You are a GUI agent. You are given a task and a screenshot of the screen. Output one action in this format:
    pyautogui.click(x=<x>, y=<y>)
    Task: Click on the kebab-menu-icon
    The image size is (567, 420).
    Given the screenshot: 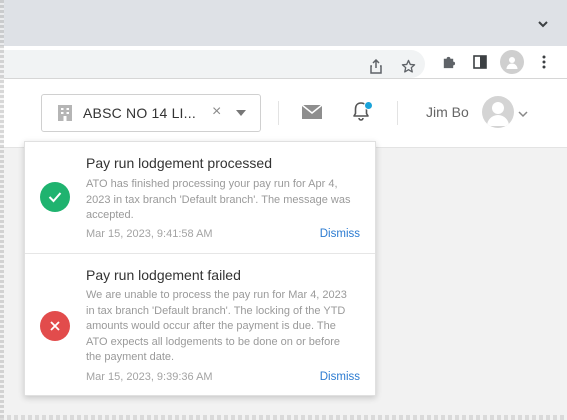 What is the action you would take?
    pyautogui.click(x=544, y=62)
    